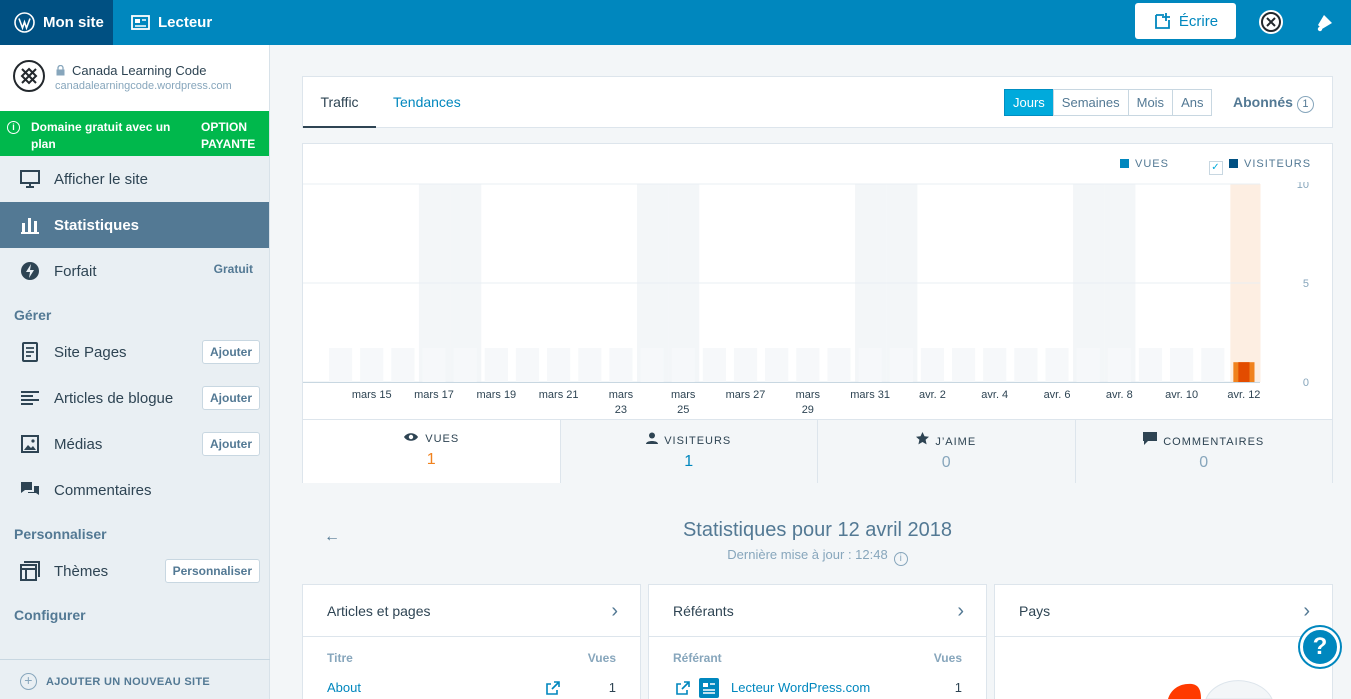 The width and height of the screenshot is (1351, 699). What do you see at coordinates (134, 490) in the screenshot?
I see `sidebar-item-comments: Commentaires` at bounding box center [134, 490].